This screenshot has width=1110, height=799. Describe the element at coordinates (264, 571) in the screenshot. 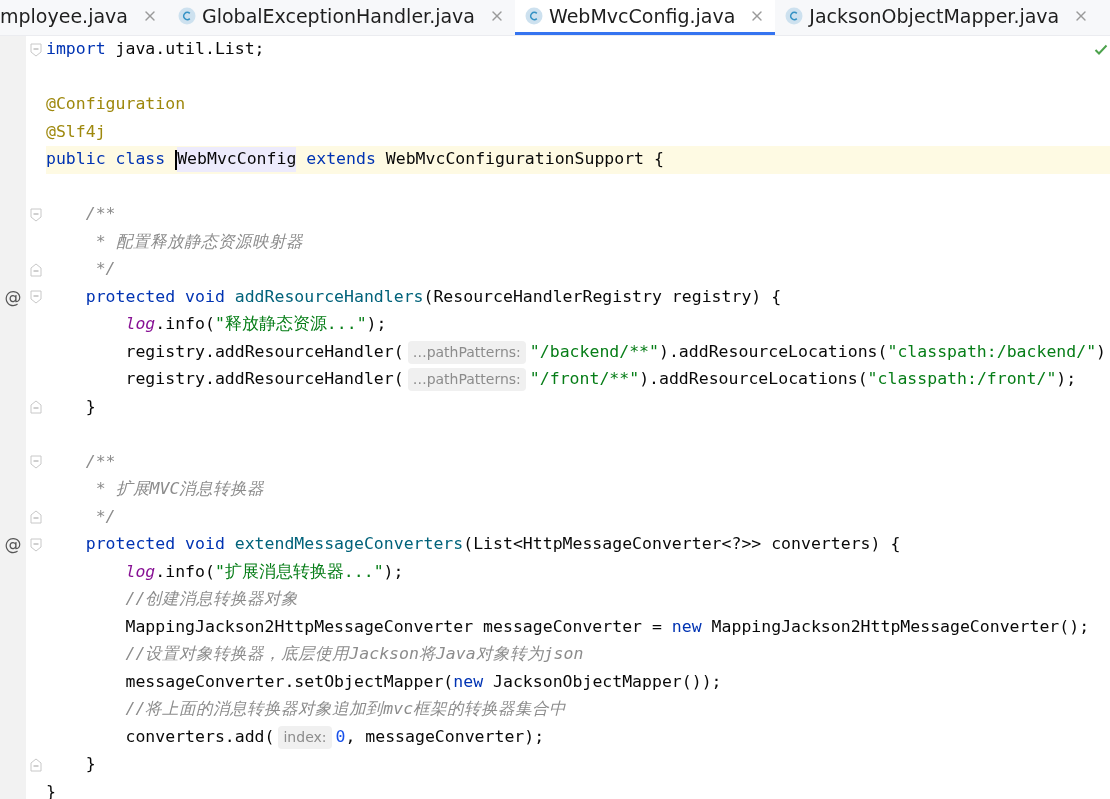

I see `code-line: log.info("扩展消息转换器...");` at that location.